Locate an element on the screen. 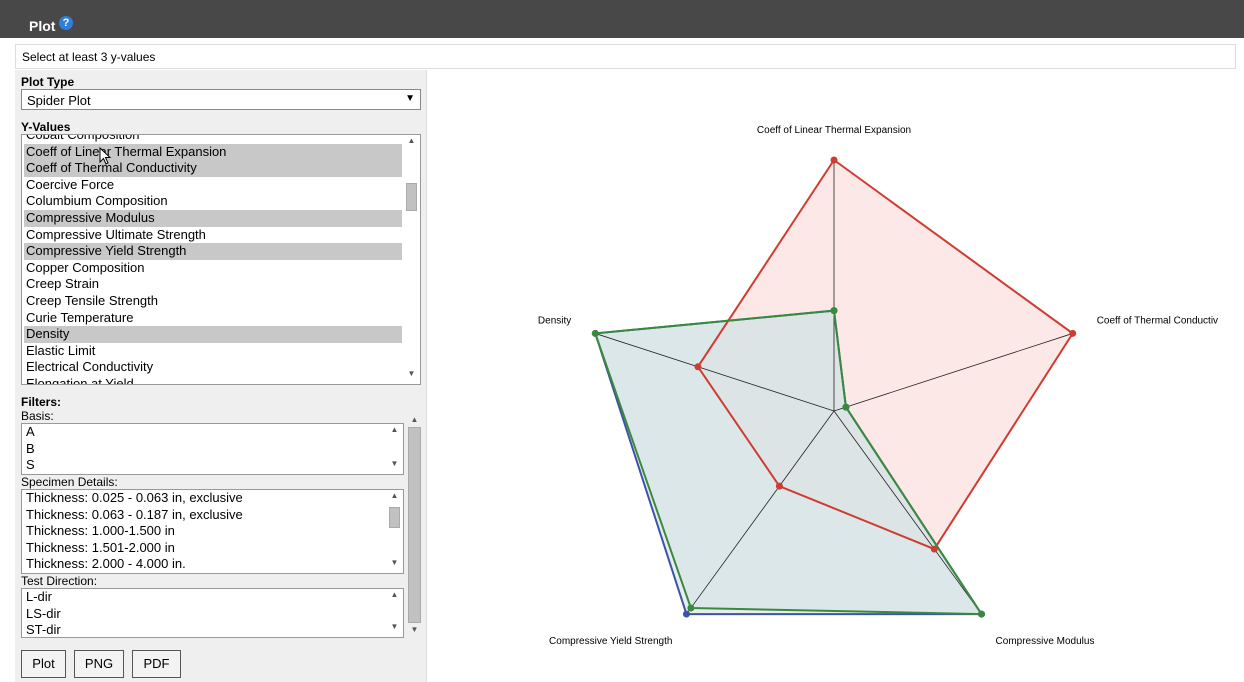  list-item: Coeff of Linear Thermal Expansion is located at coordinates (213, 152).